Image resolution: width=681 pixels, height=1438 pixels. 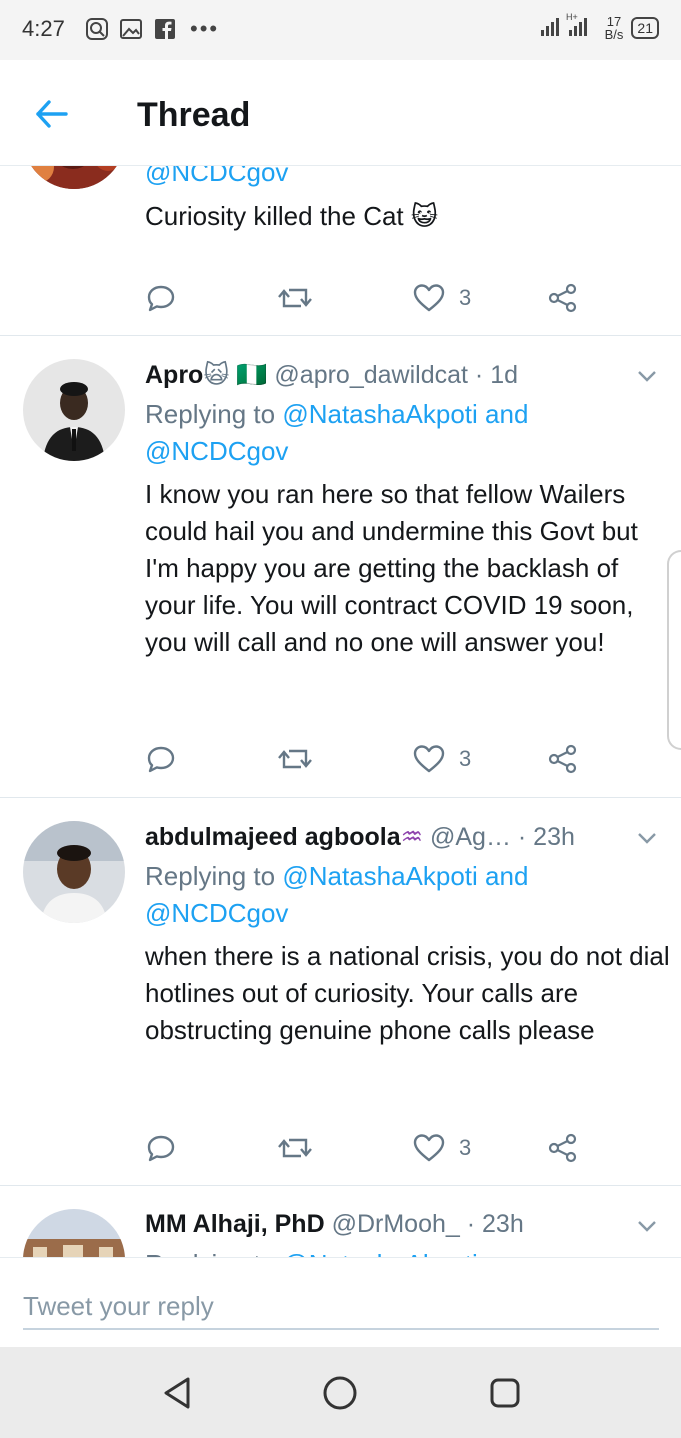 I want to click on reply-bar, so click(x=340, y=1302).